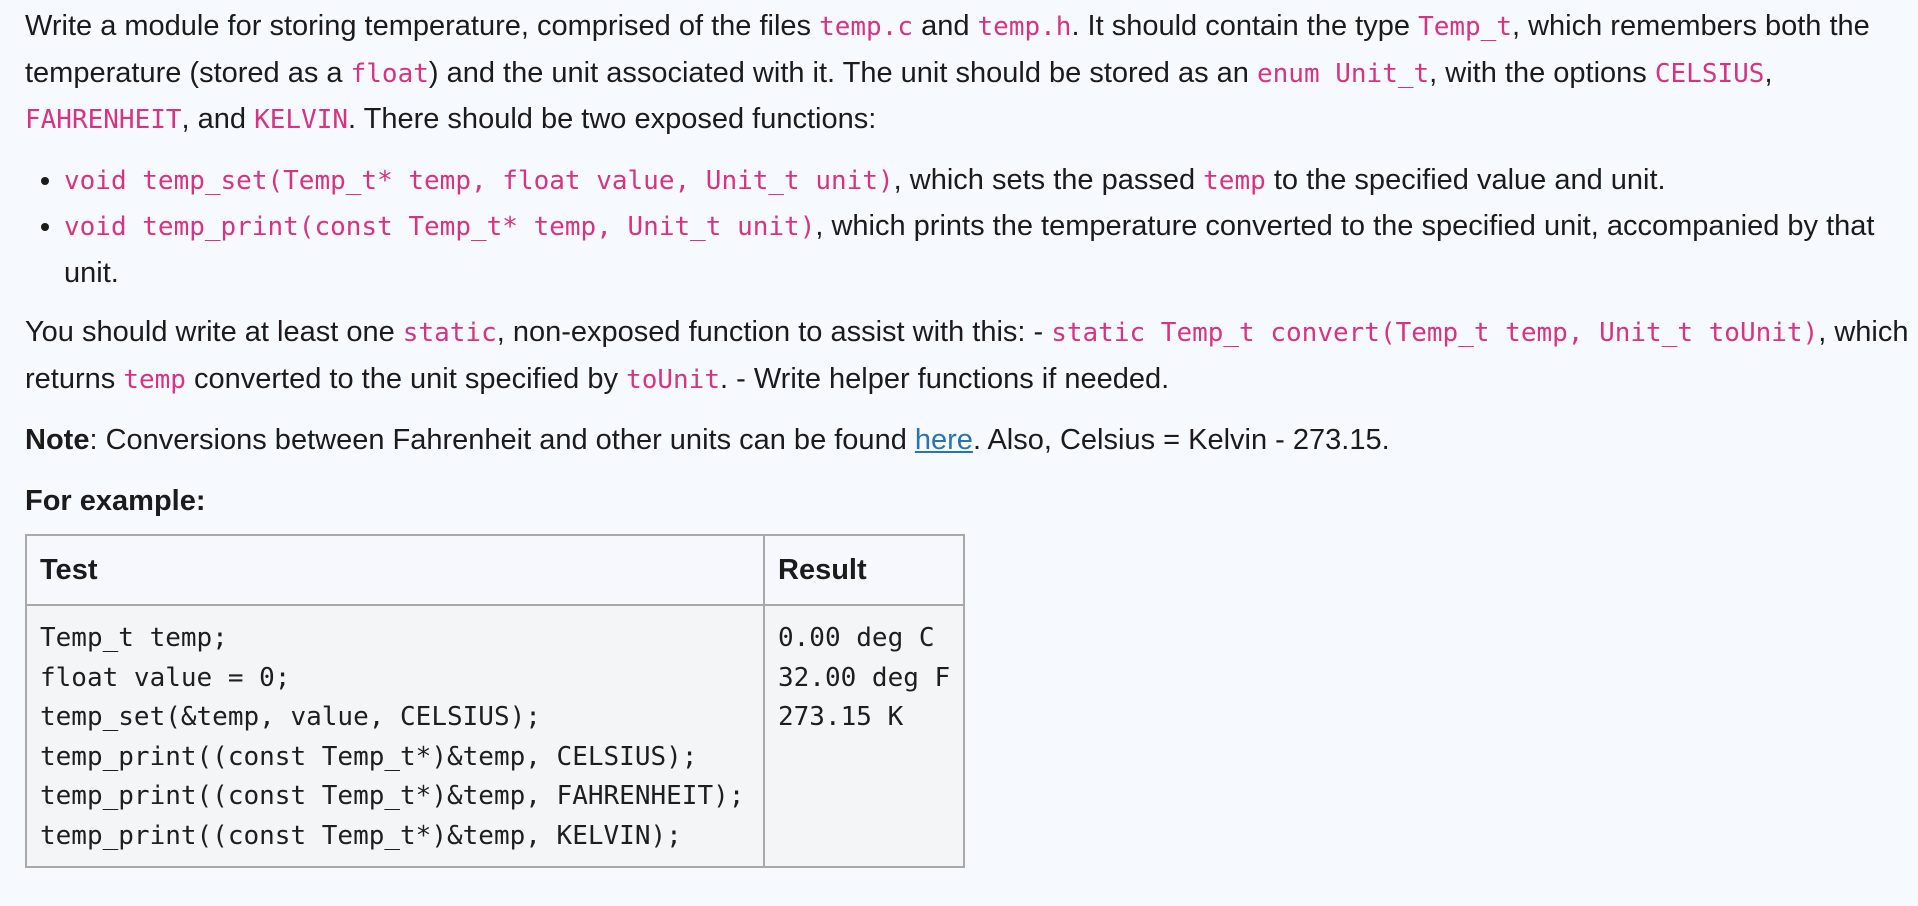 The width and height of the screenshot is (1918, 906). What do you see at coordinates (1245, 26) in the screenshot?
I see `intro-text: . It should contain the type` at bounding box center [1245, 26].